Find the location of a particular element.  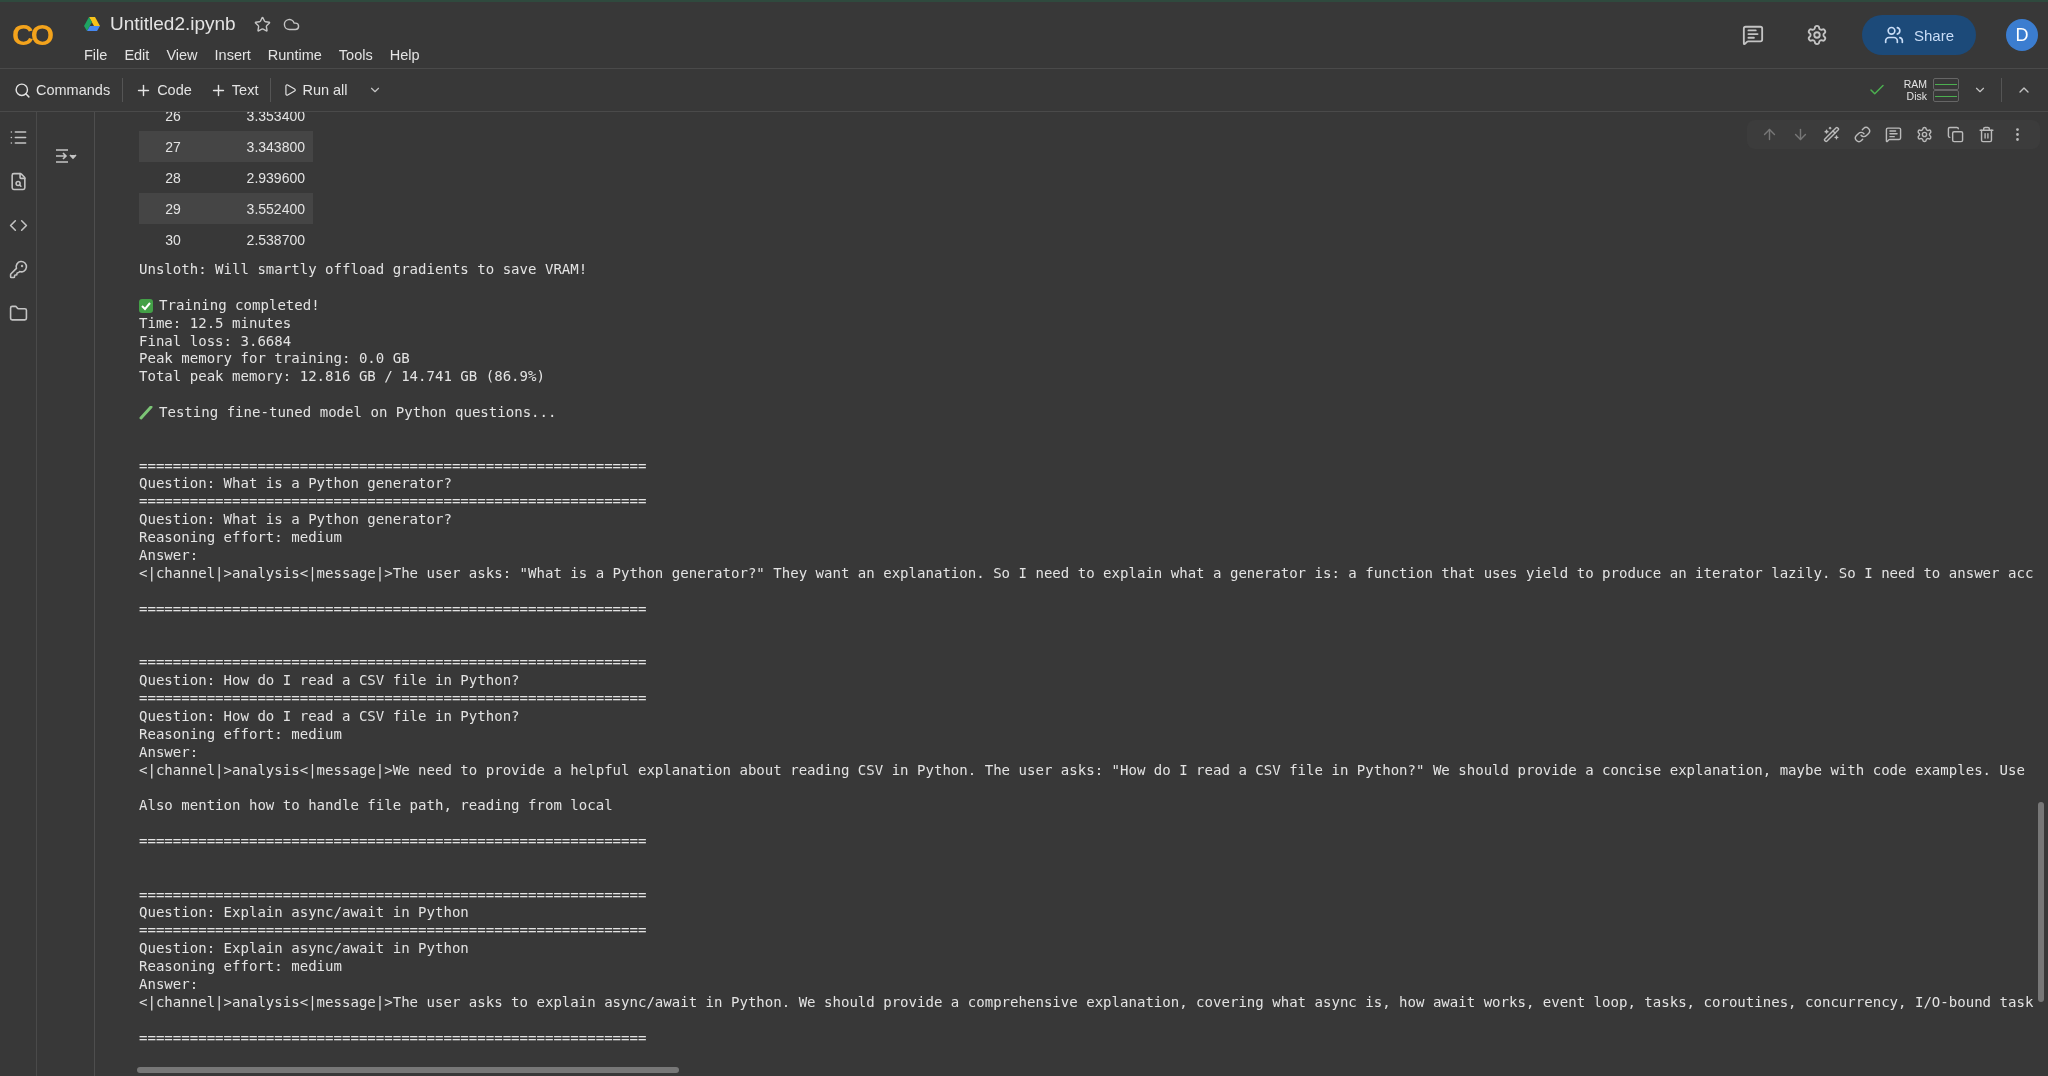

folder-icon is located at coordinates (18, 313).